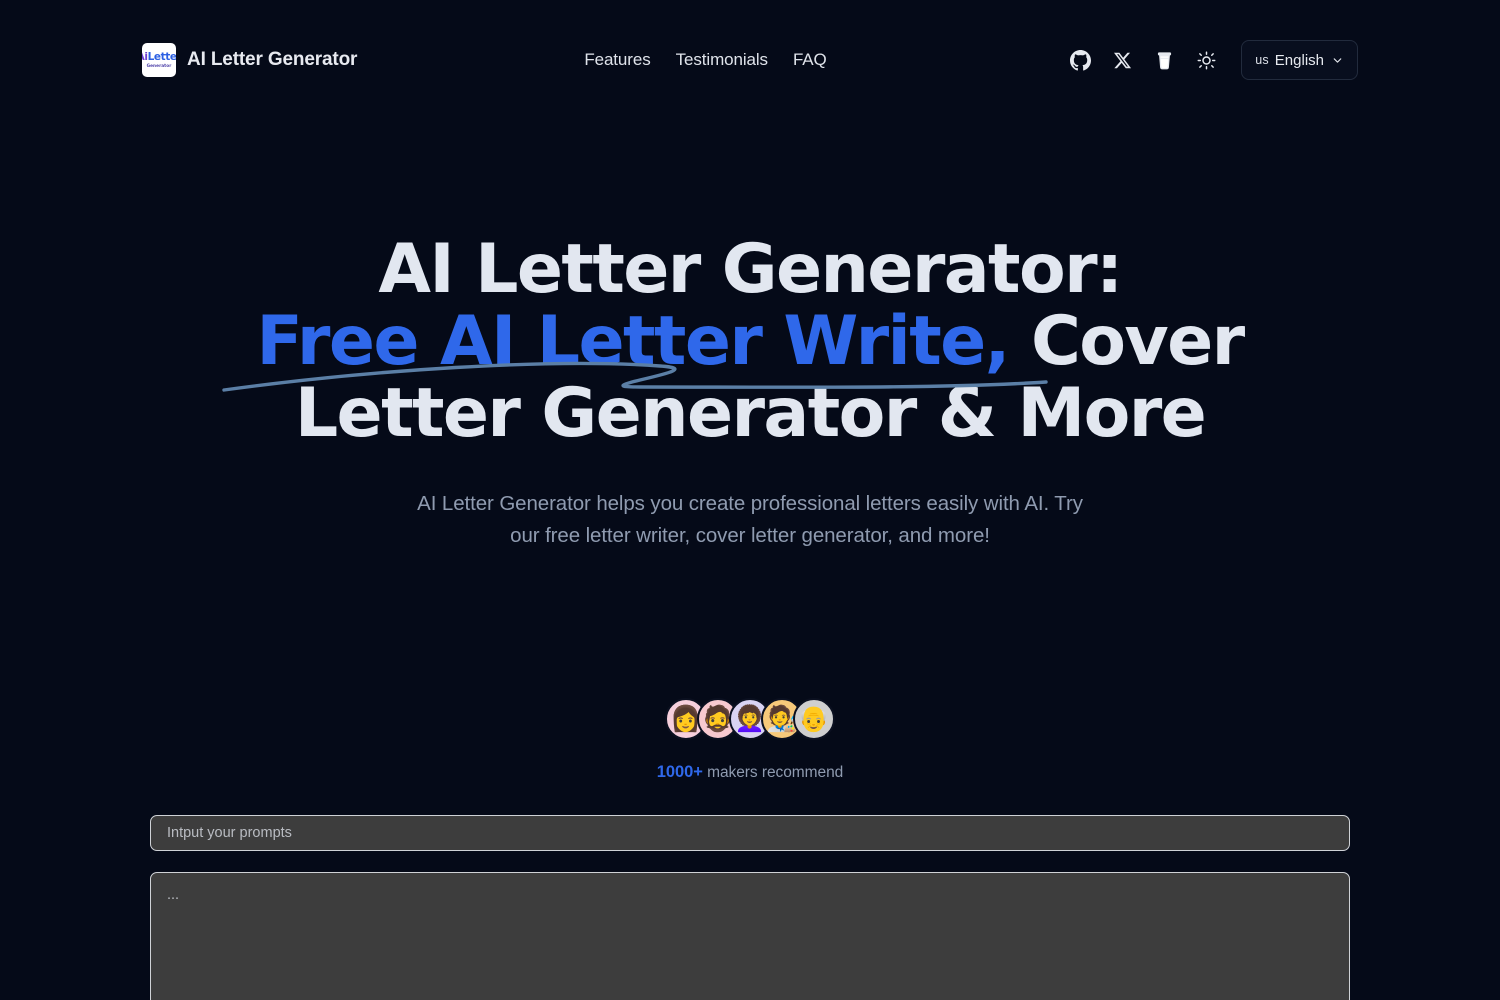  I want to click on language-name: English, so click(1299, 60).